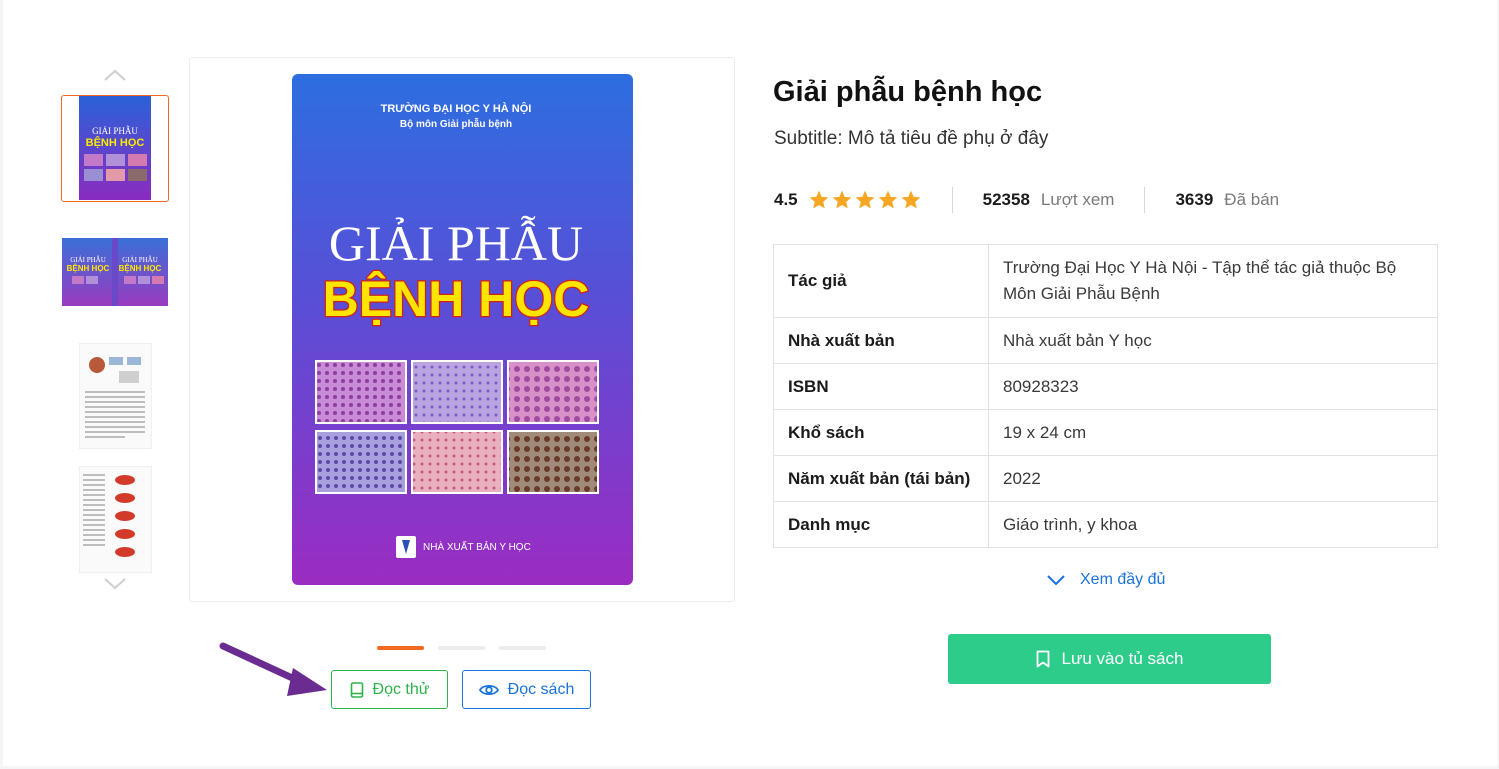 This screenshot has height=769, width=1499. What do you see at coordinates (456, 299) in the screenshot?
I see `cover-title-line2: BỆNH HỌC` at bounding box center [456, 299].